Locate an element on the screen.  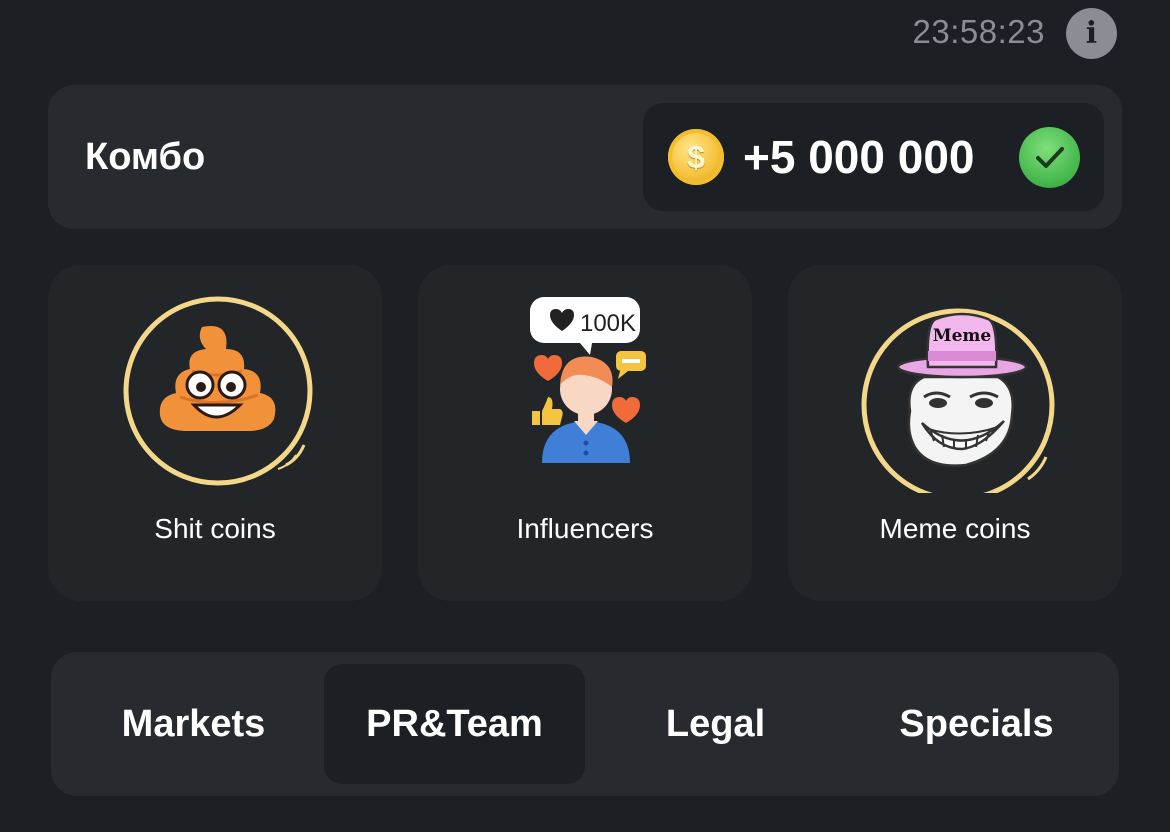
card-meme-coins: Meme Meme coins is located at coordinates (955, 433).